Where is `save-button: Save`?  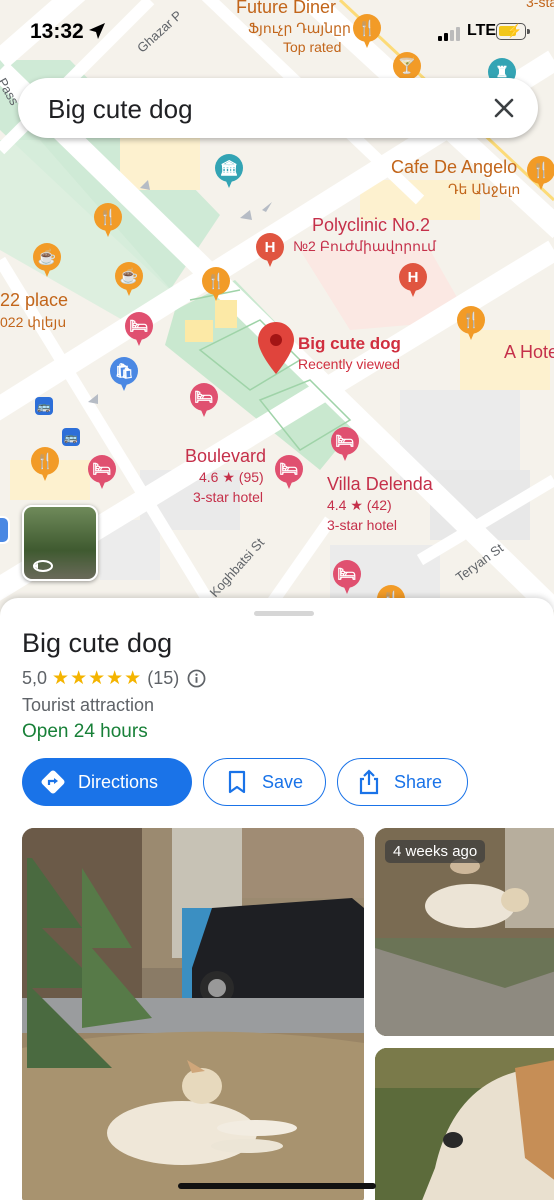 save-button: Save is located at coordinates (264, 782).